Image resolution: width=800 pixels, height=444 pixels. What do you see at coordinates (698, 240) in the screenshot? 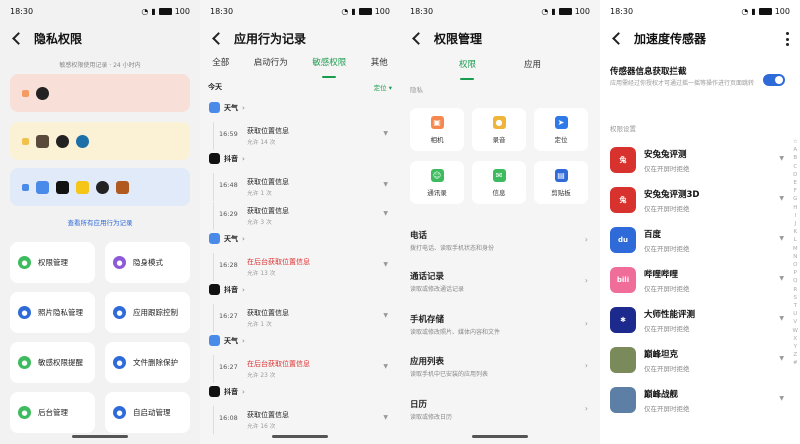
I see `app-row: du 百度 仅在开屏时拒绝 ▼` at bounding box center [698, 240].